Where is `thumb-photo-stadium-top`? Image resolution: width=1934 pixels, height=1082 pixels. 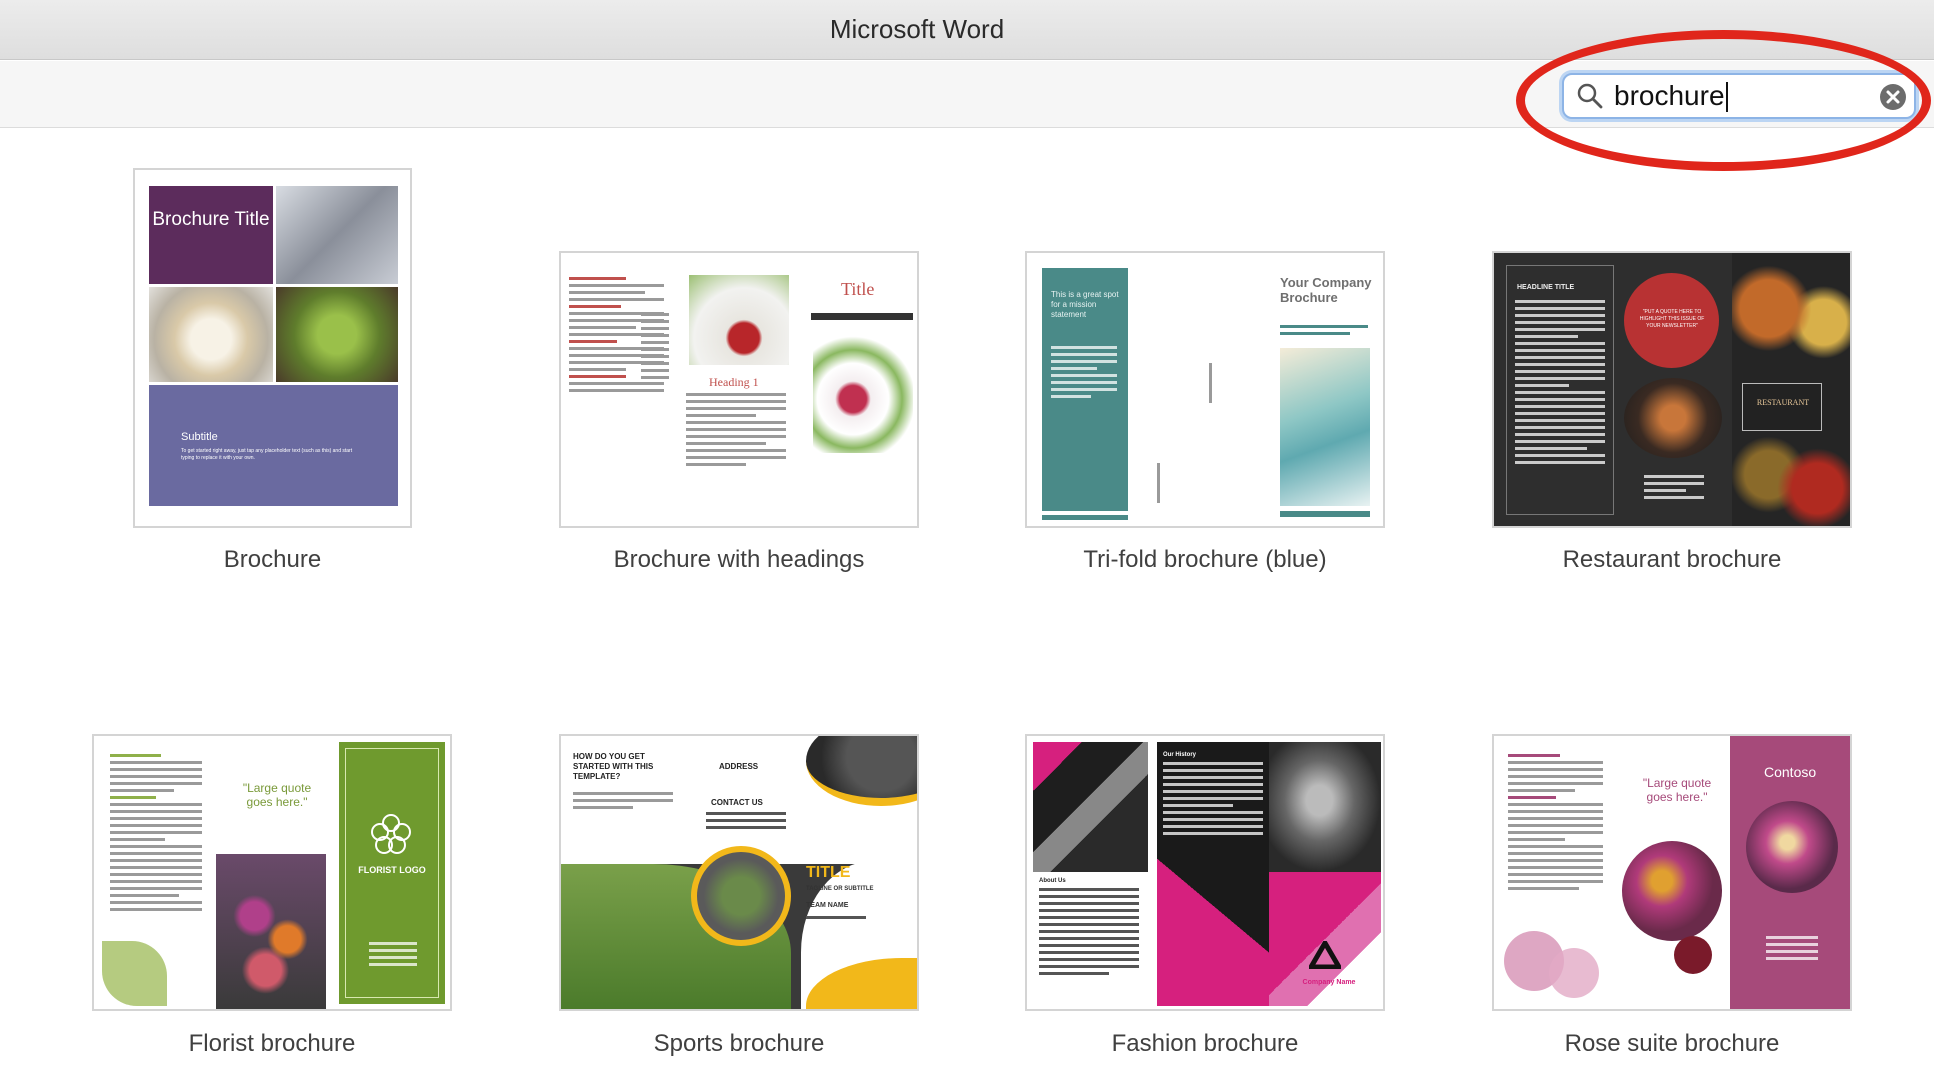 thumb-photo-stadium-top is located at coordinates (861, 771).